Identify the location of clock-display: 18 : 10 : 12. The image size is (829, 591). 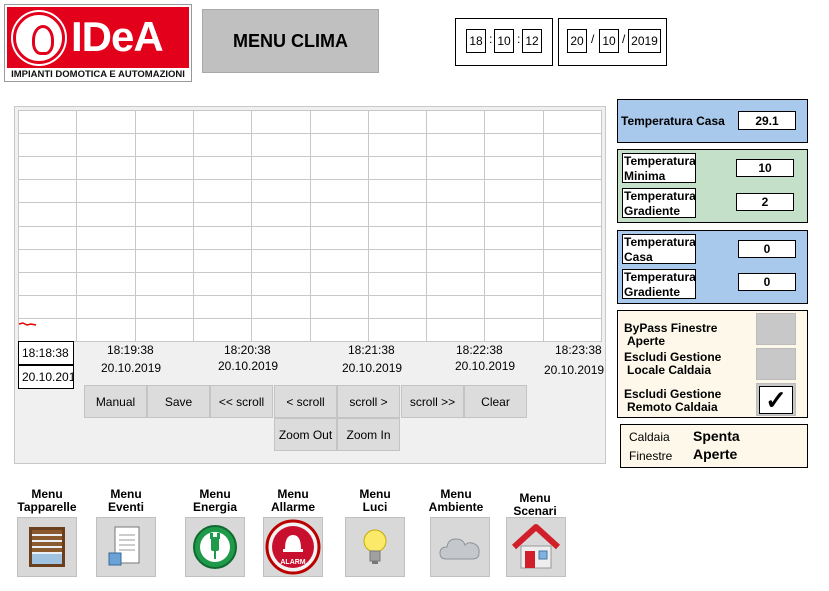
(504, 42).